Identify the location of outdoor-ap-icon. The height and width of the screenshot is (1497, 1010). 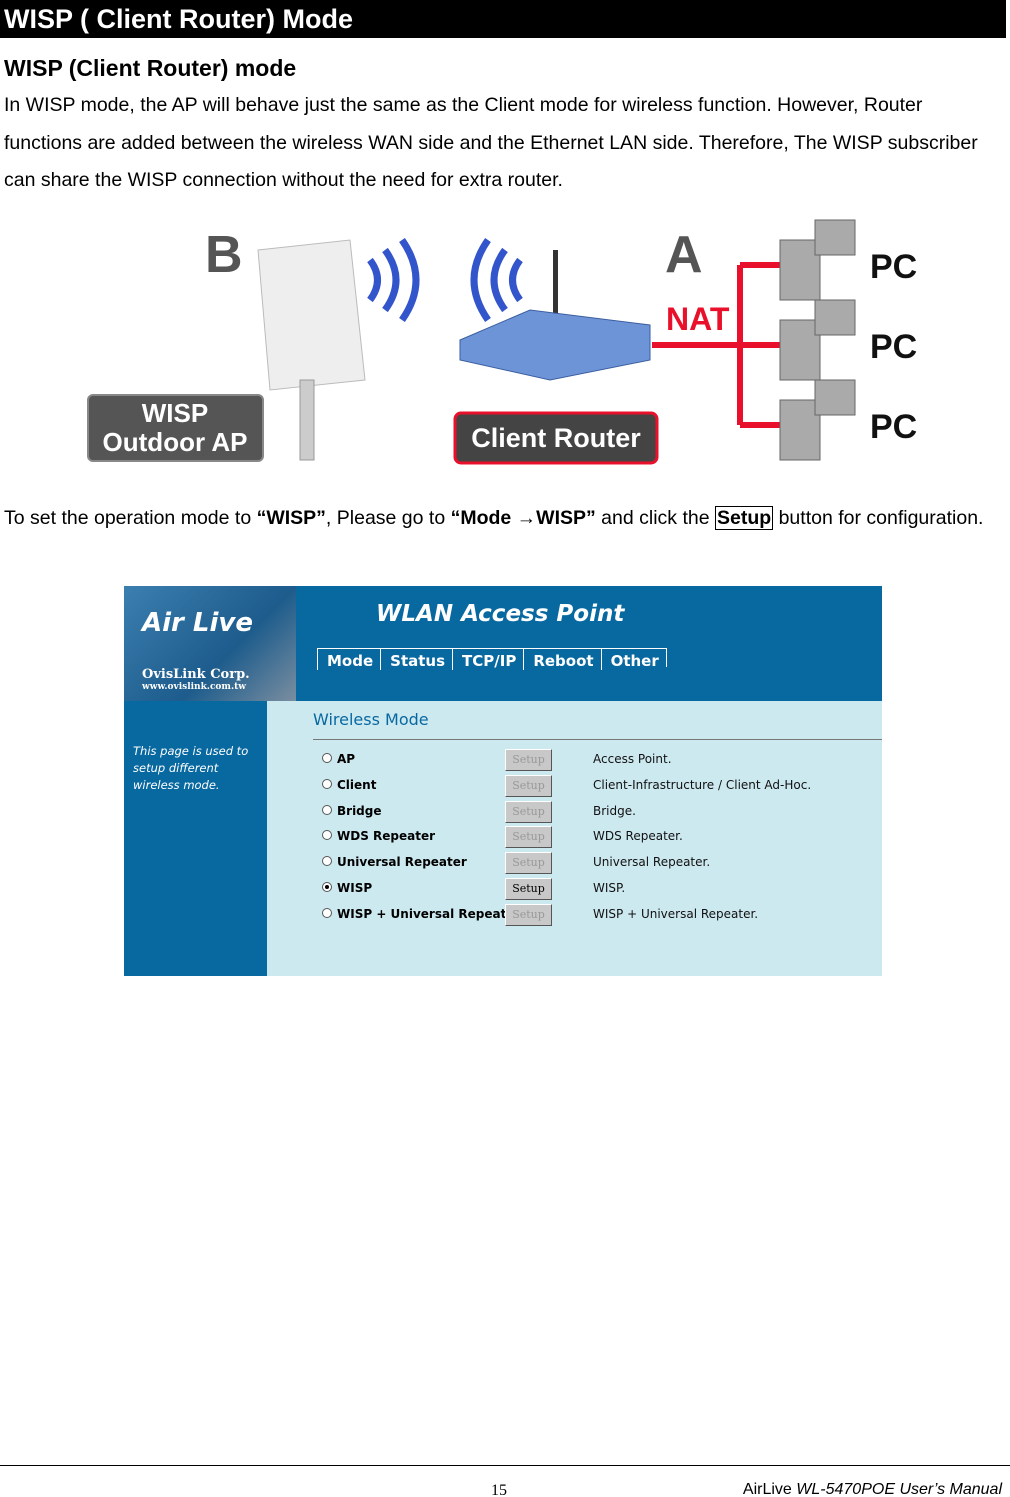
(311, 350).